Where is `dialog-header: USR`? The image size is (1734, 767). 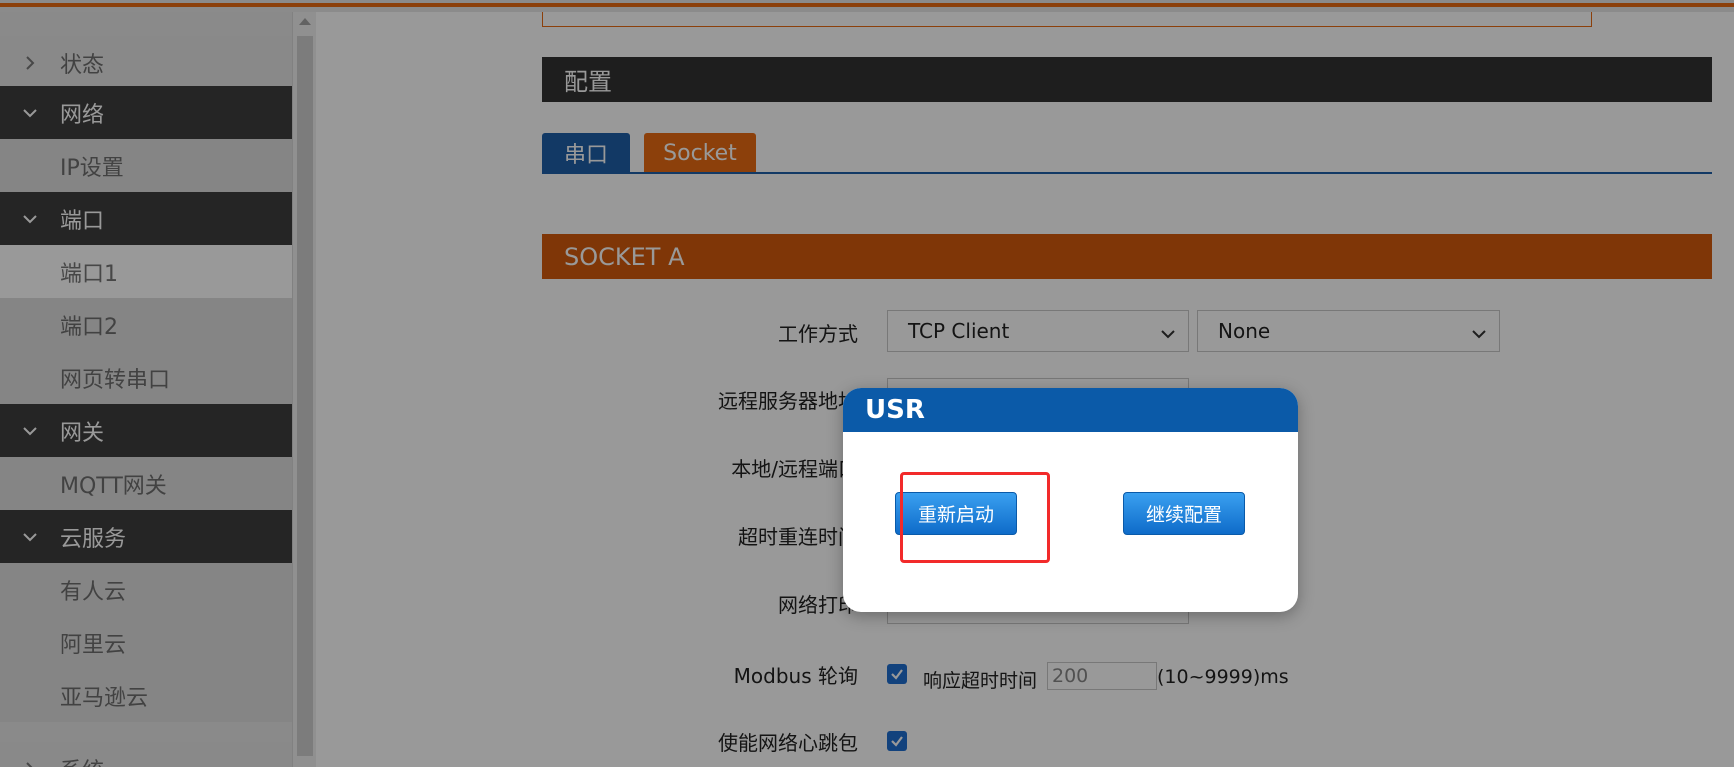 dialog-header: USR is located at coordinates (1070, 410).